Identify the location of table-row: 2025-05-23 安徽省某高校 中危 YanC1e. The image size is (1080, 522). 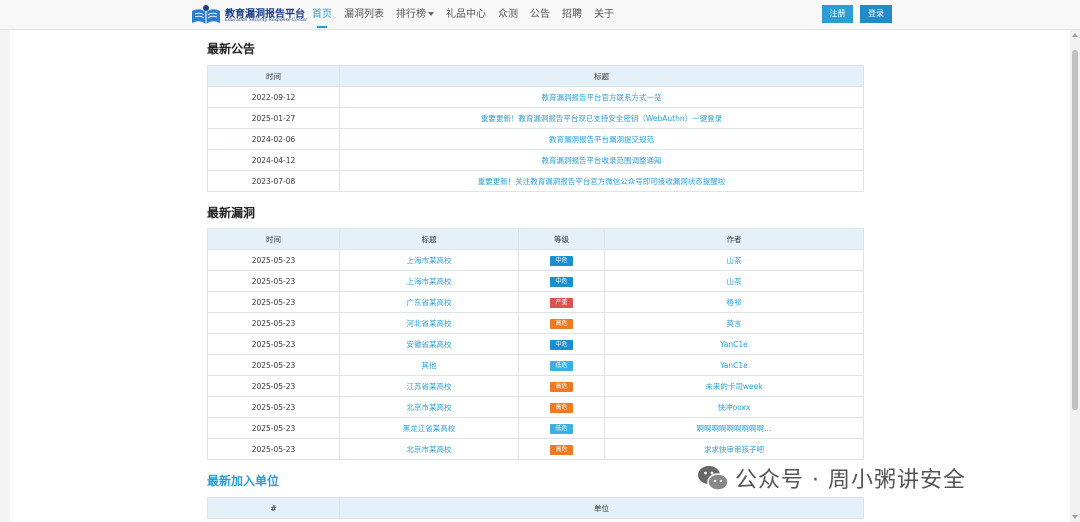
(535, 344).